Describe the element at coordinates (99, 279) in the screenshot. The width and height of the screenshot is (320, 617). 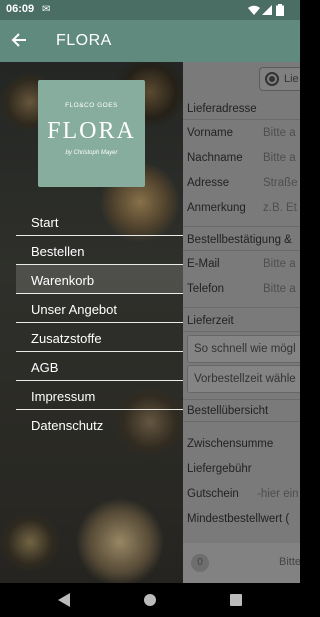
I see `drawer-item-warenkorb: Warenkorb` at that location.